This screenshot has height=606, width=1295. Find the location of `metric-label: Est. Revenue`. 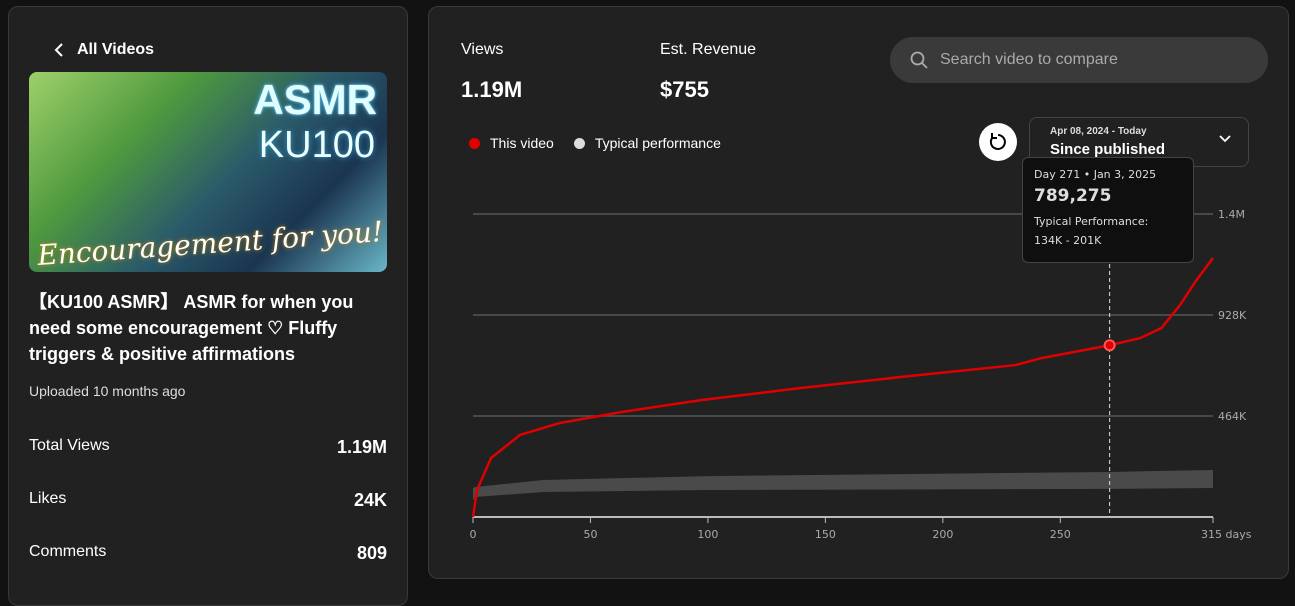

metric-label: Est. Revenue is located at coordinates (708, 49).